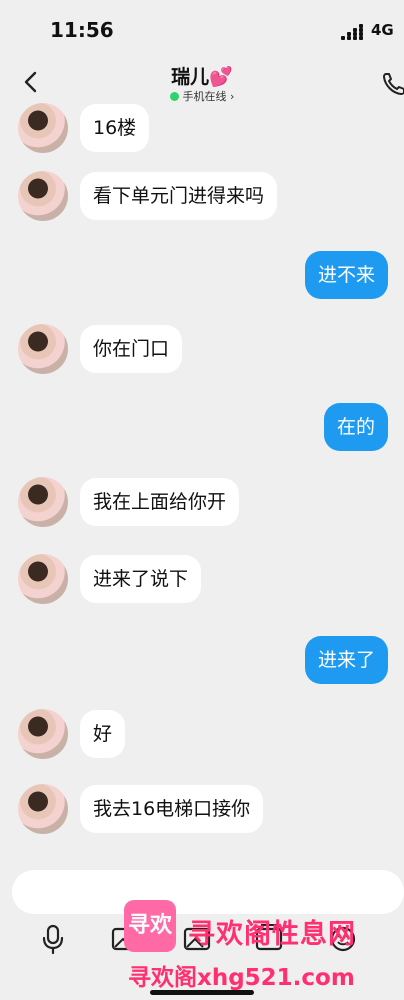 Image resolution: width=404 pixels, height=1000 pixels. What do you see at coordinates (241, 978) in the screenshot?
I see `watermark-url: 寻欢阁xhg521.com` at bounding box center [241, 978].